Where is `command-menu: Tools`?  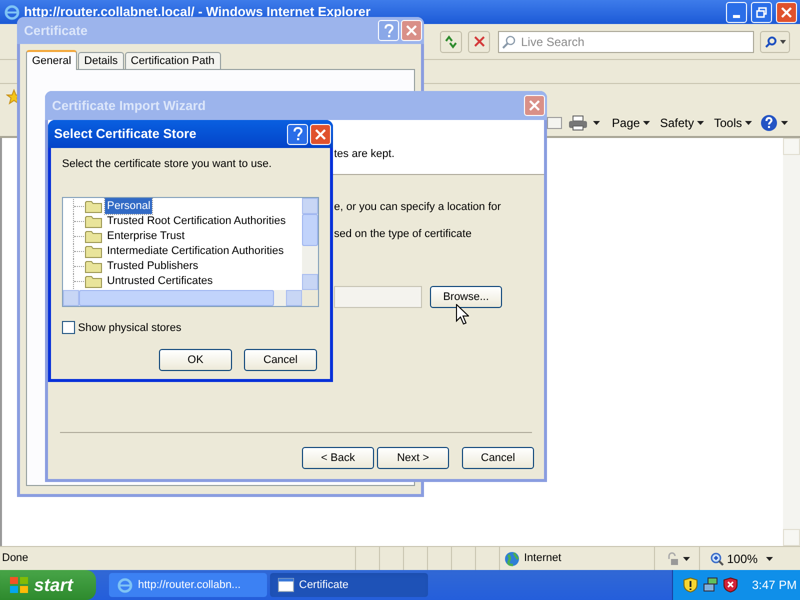
command-menu: Tools is located at coordinates (733, 123).